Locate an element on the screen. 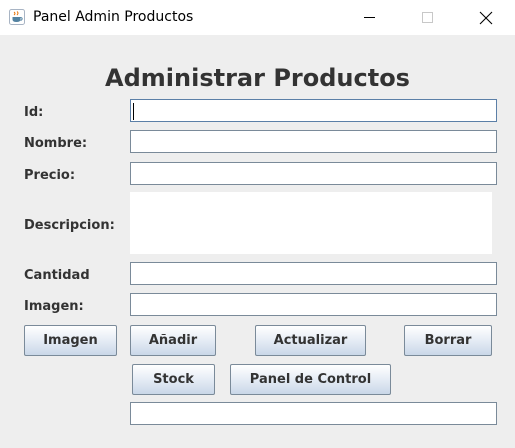 The image size is (515, 448). extra-field is located at coordinates (313, 413).